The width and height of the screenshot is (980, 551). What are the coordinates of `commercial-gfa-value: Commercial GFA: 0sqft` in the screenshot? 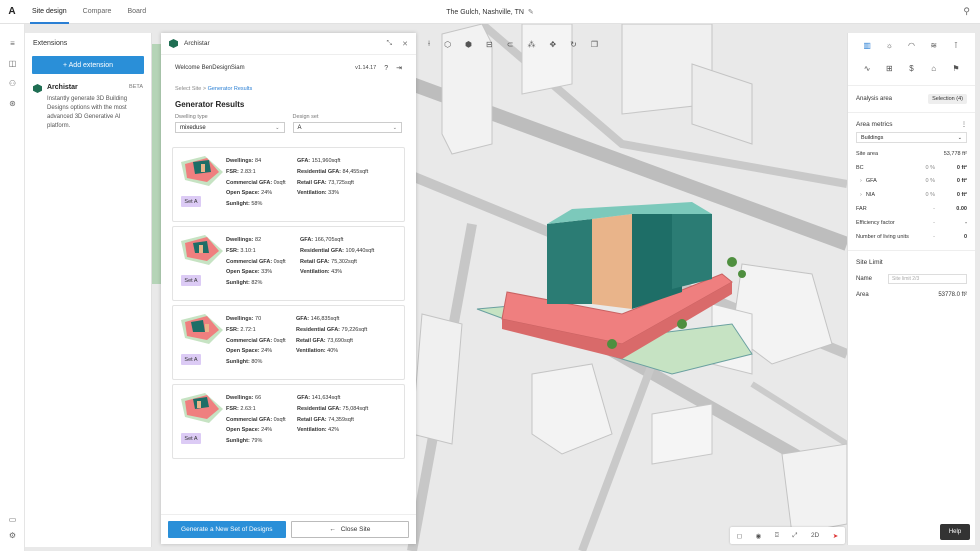 It's located at (256, 340).